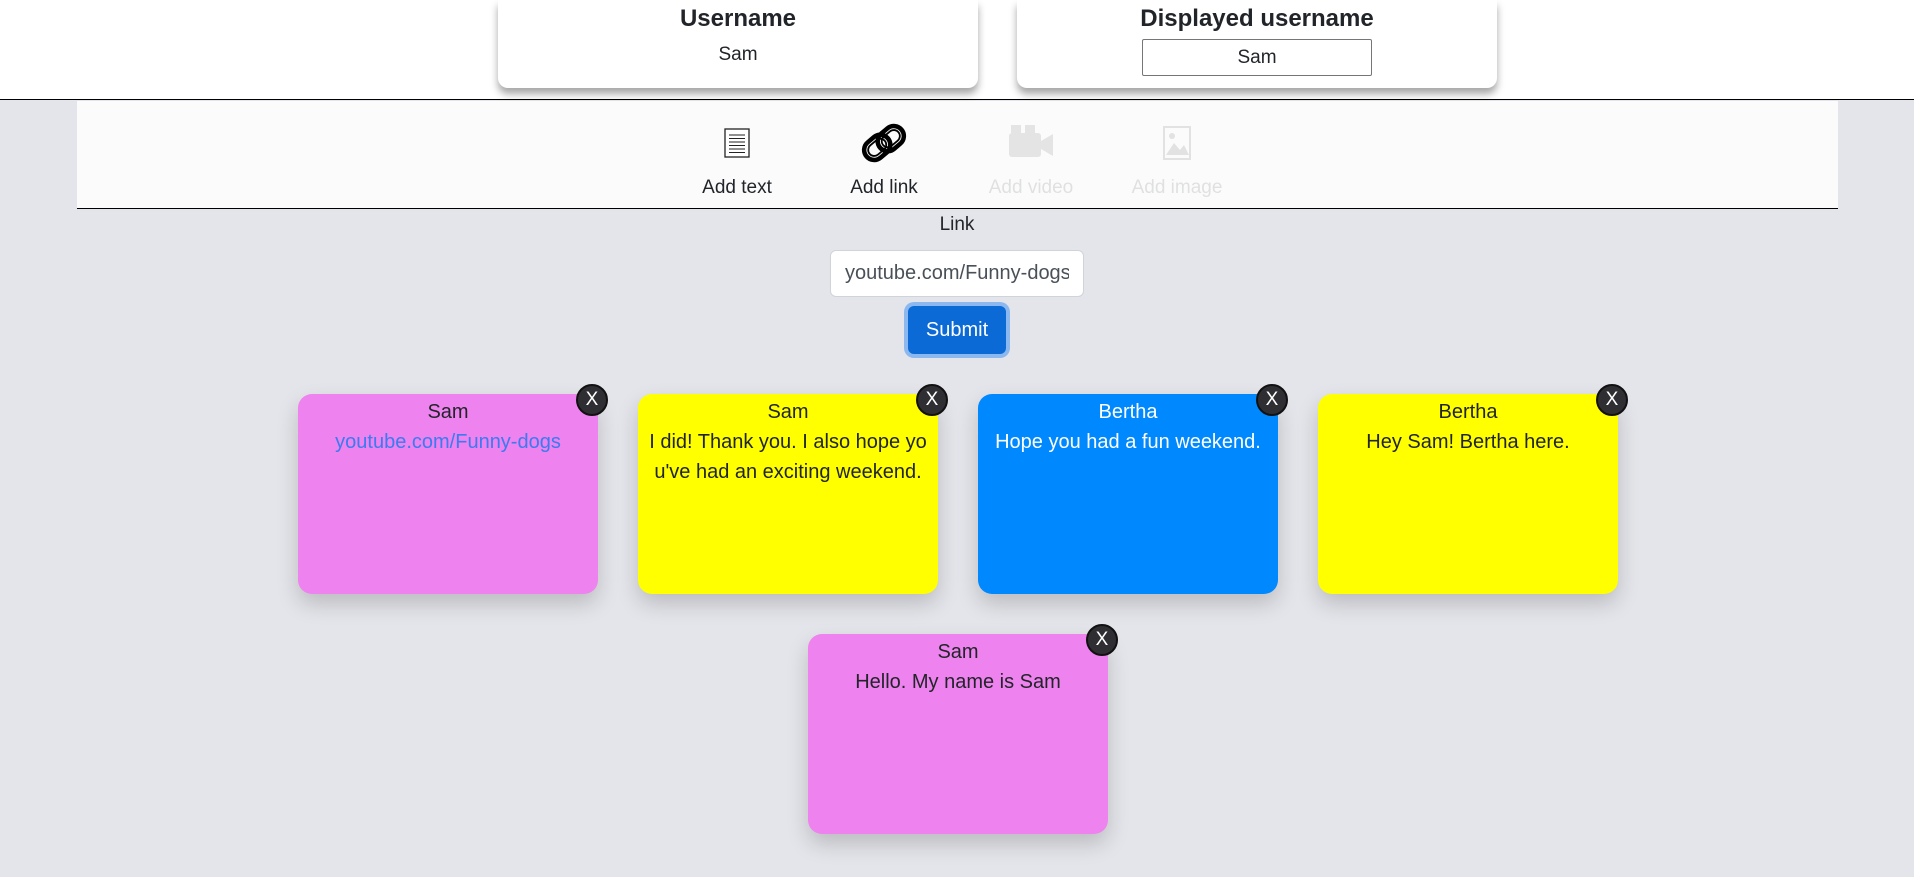 This screenshot has width=1914, height=877. Describe the element at coordinates (958, 682) in the screenshot. I see `note-content: Hello. My name is Sam` at that location.